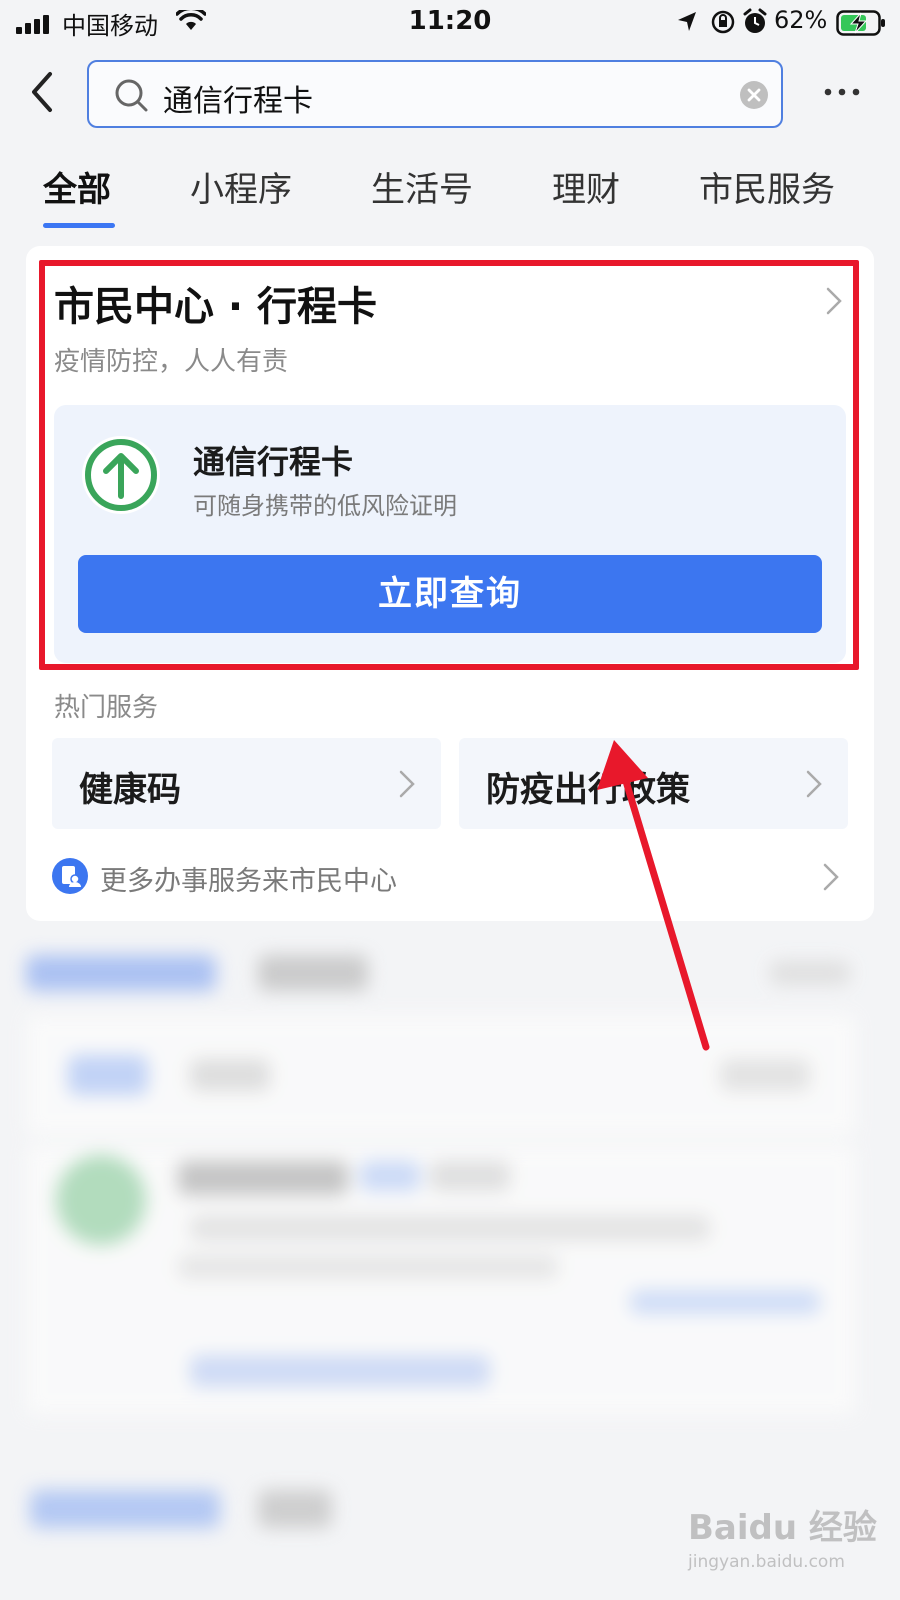 This screenshot has width=900, height=1600. Describe the element at coordinates (248, 881) in the screenshot. I see `more-services-text: 更多办事服务来市民中心` at that location.